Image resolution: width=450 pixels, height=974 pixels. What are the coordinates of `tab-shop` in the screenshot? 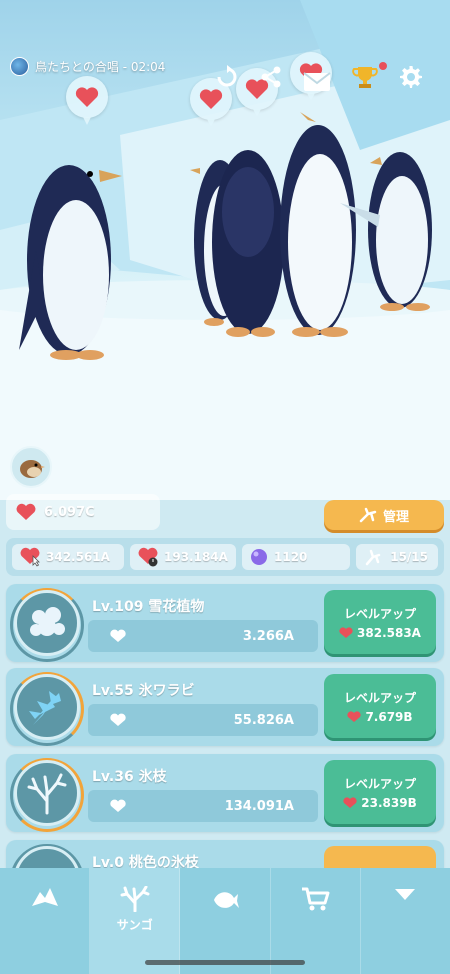 It's located at (316, 921).